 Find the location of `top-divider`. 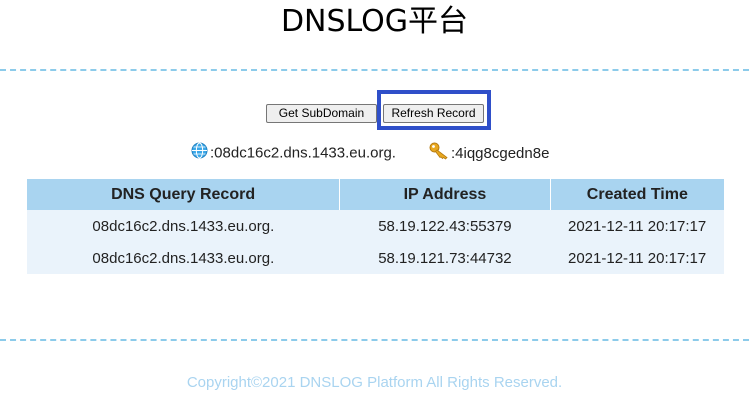

top-divider is located at coordinates (374, 70).